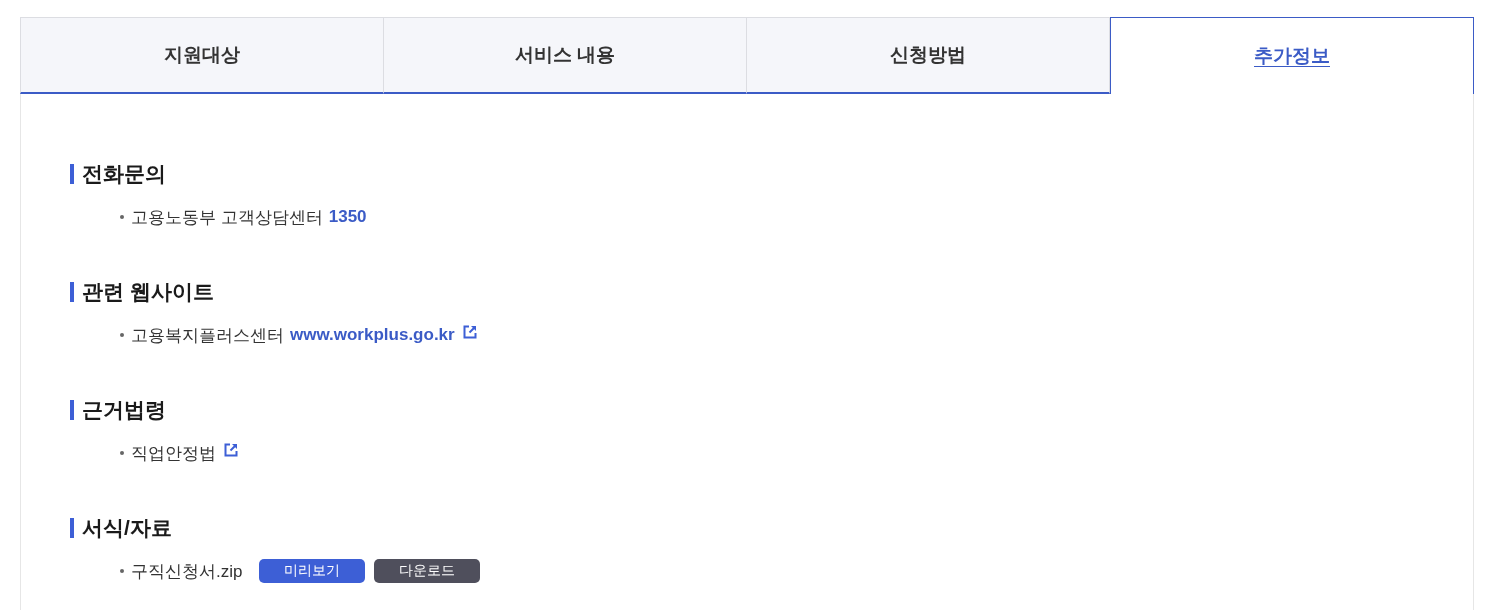 Image resolution: width=1495 pixels, height=616 pixels. What do you see at coordinates (347, 217) in the screenshot?
I see `item-link: 1350` at bounding box center [347, 217].